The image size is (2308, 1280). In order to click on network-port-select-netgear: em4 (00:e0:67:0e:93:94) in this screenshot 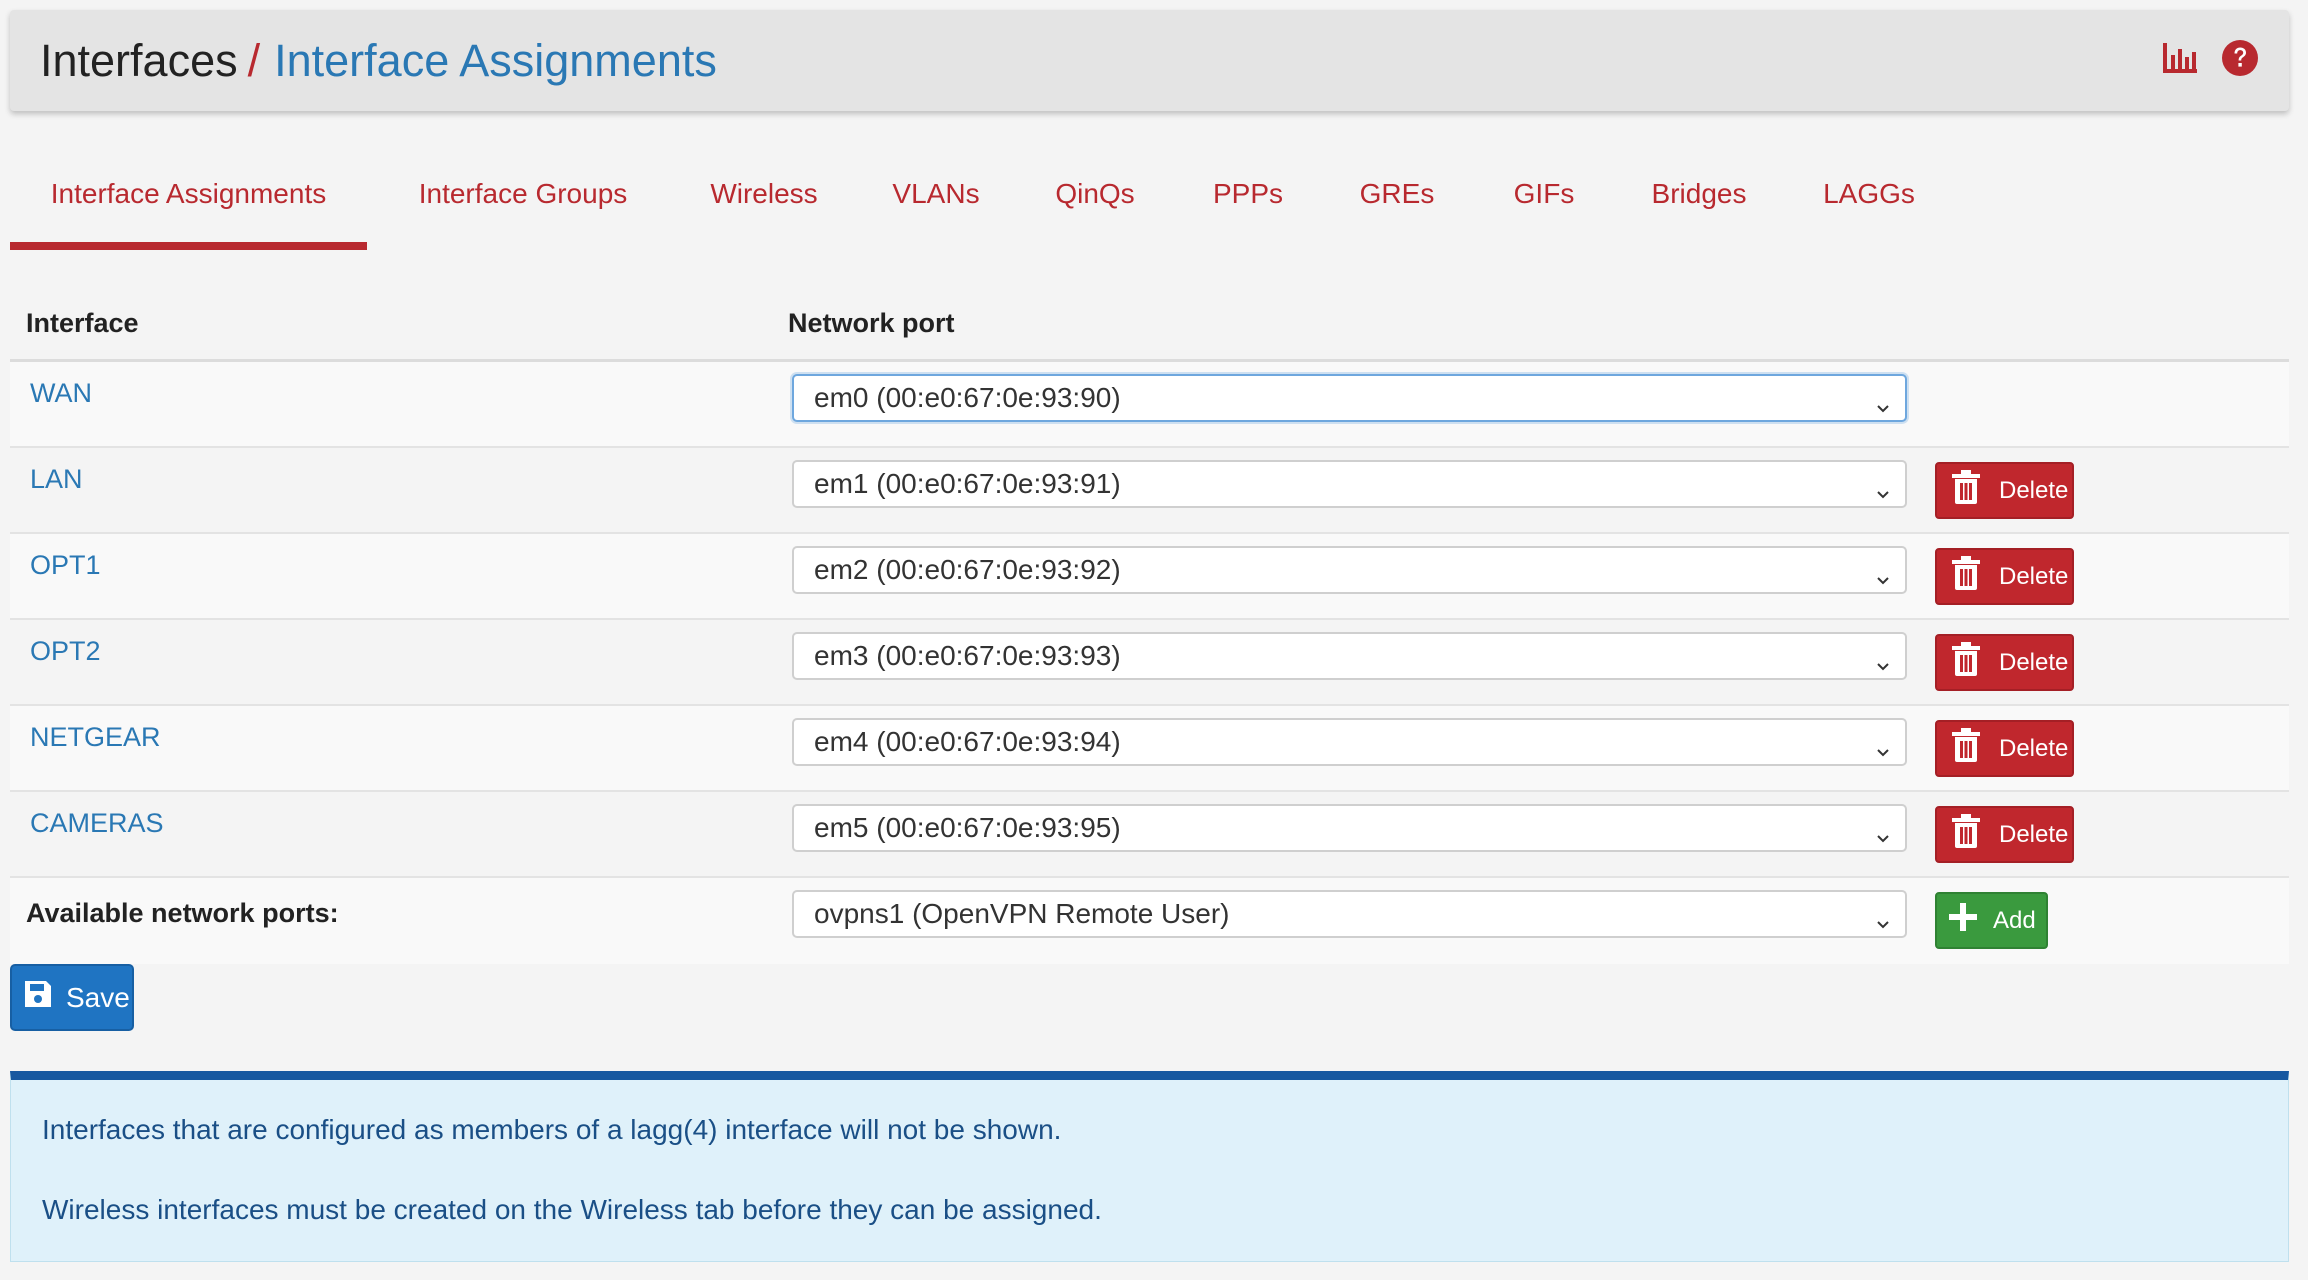, I will do `click(1349, 742)`.